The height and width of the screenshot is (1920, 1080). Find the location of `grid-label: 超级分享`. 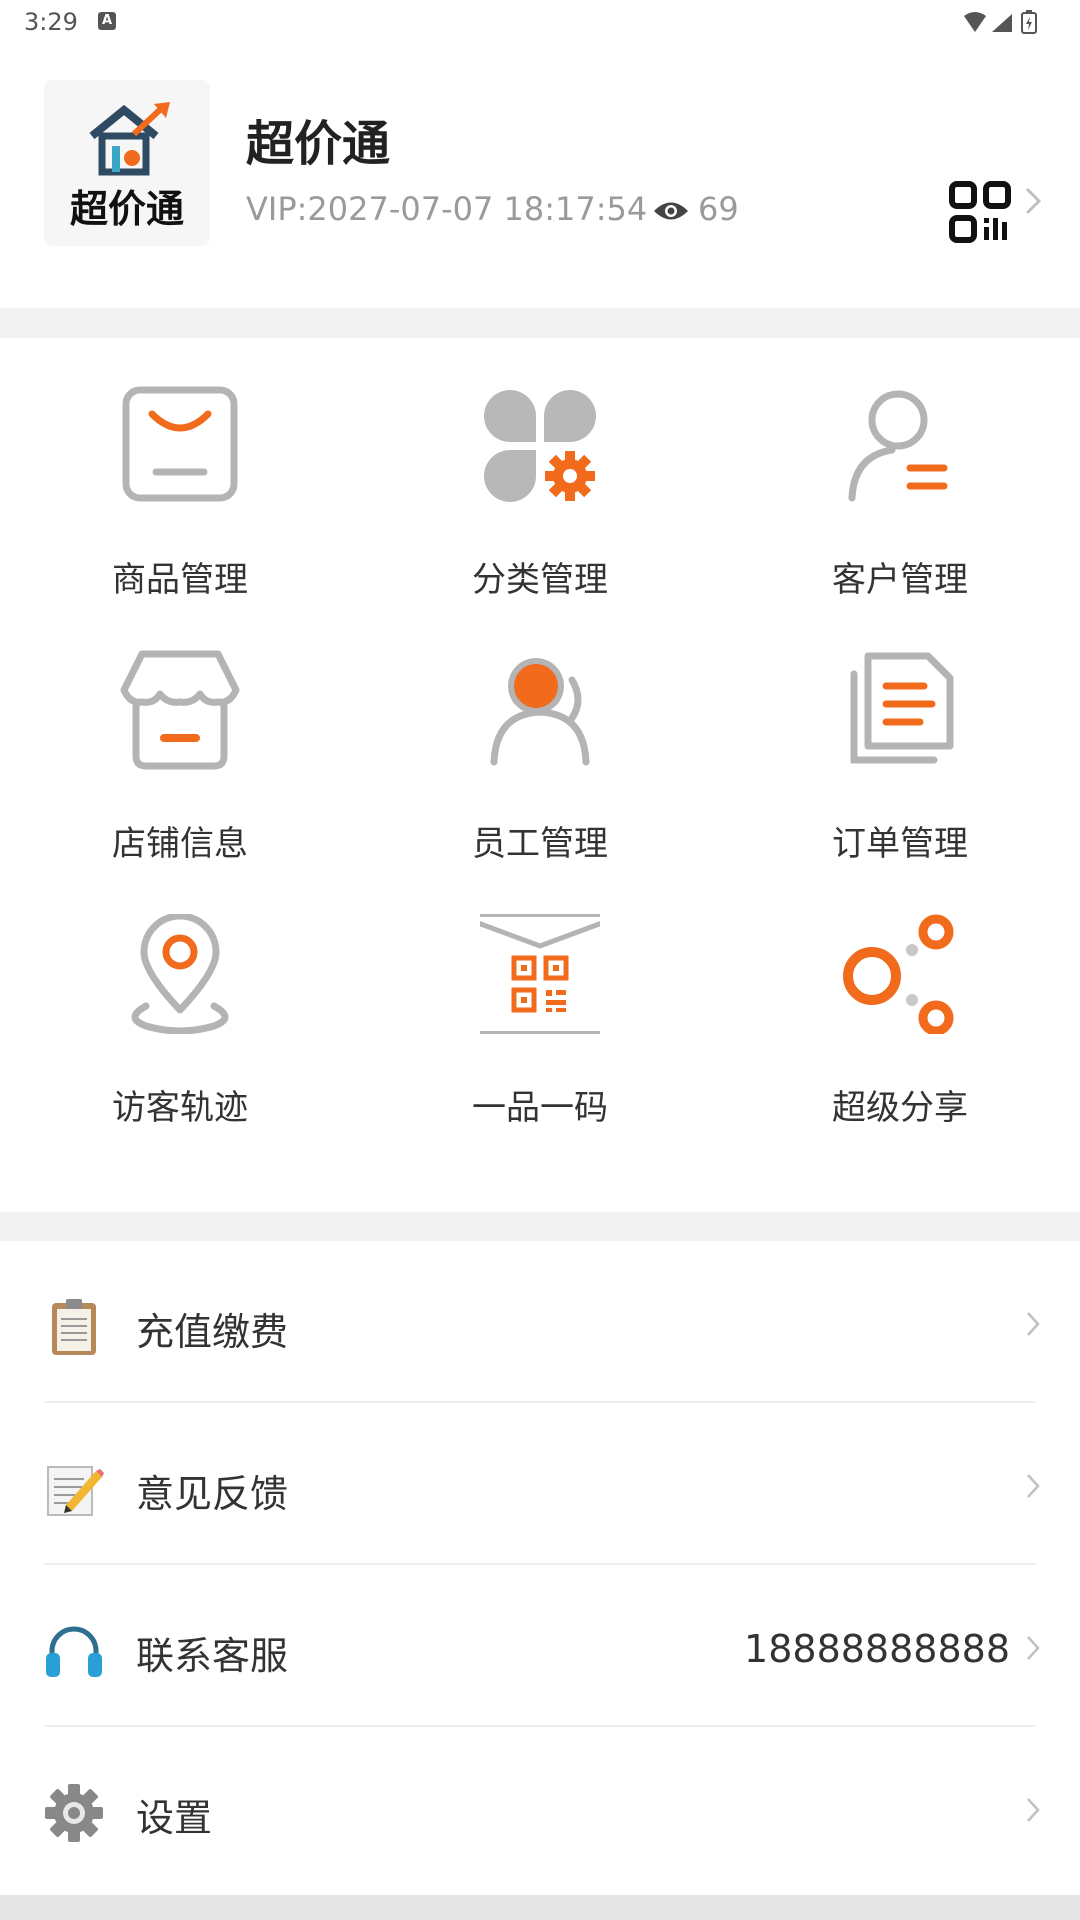

grid-label: 超级分享 is located at coordinates (900, 1108).